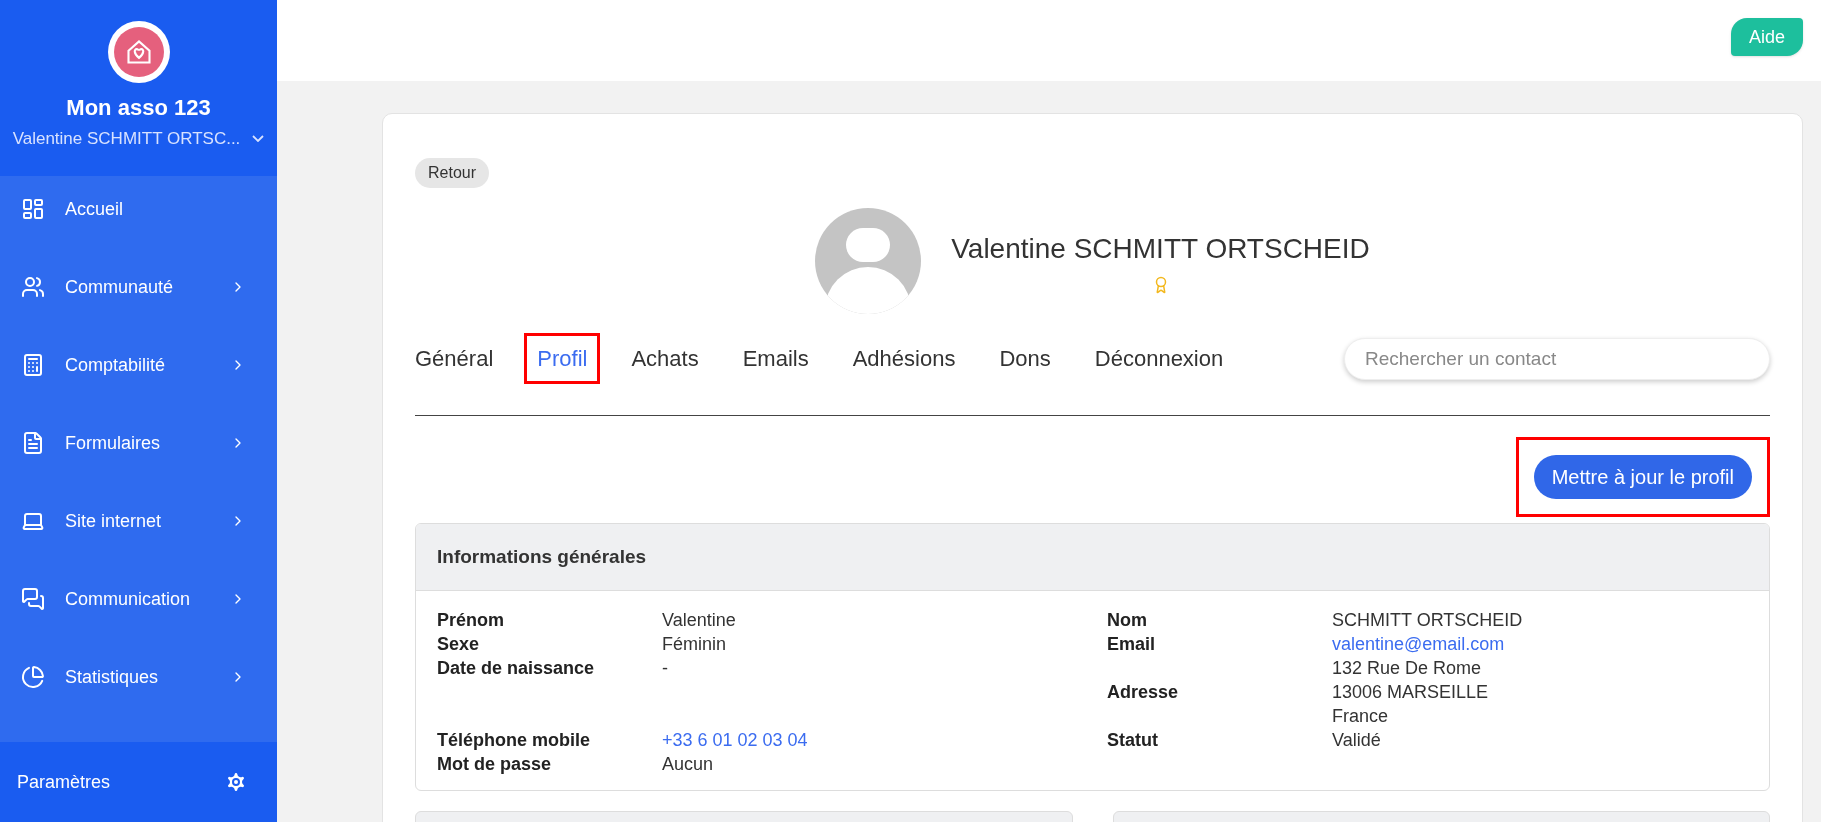  Describe the element at coordinates (1127, 620) in the screenshot. I see `field-label: Nom` at that location.